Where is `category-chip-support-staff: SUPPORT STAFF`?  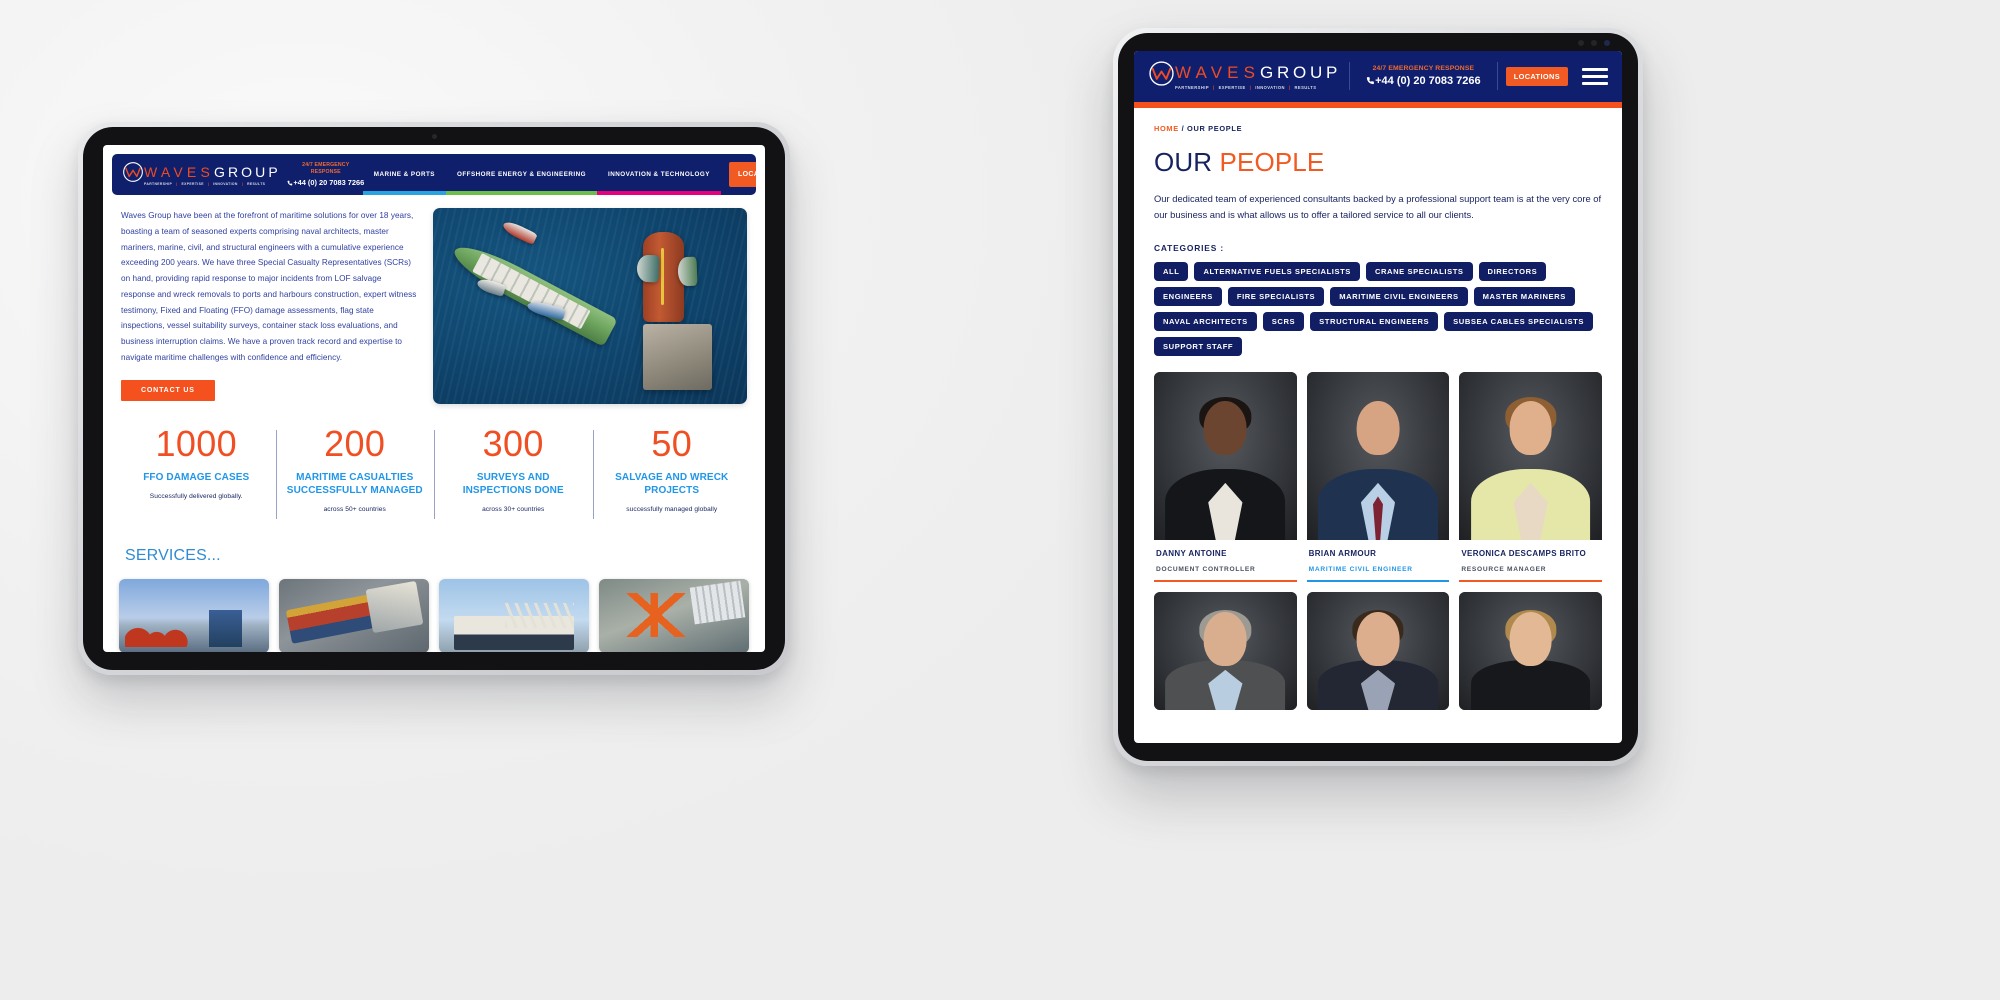 category-chip-support-staff: SUPPORT STAFF is located at coordinates (1198, 347).